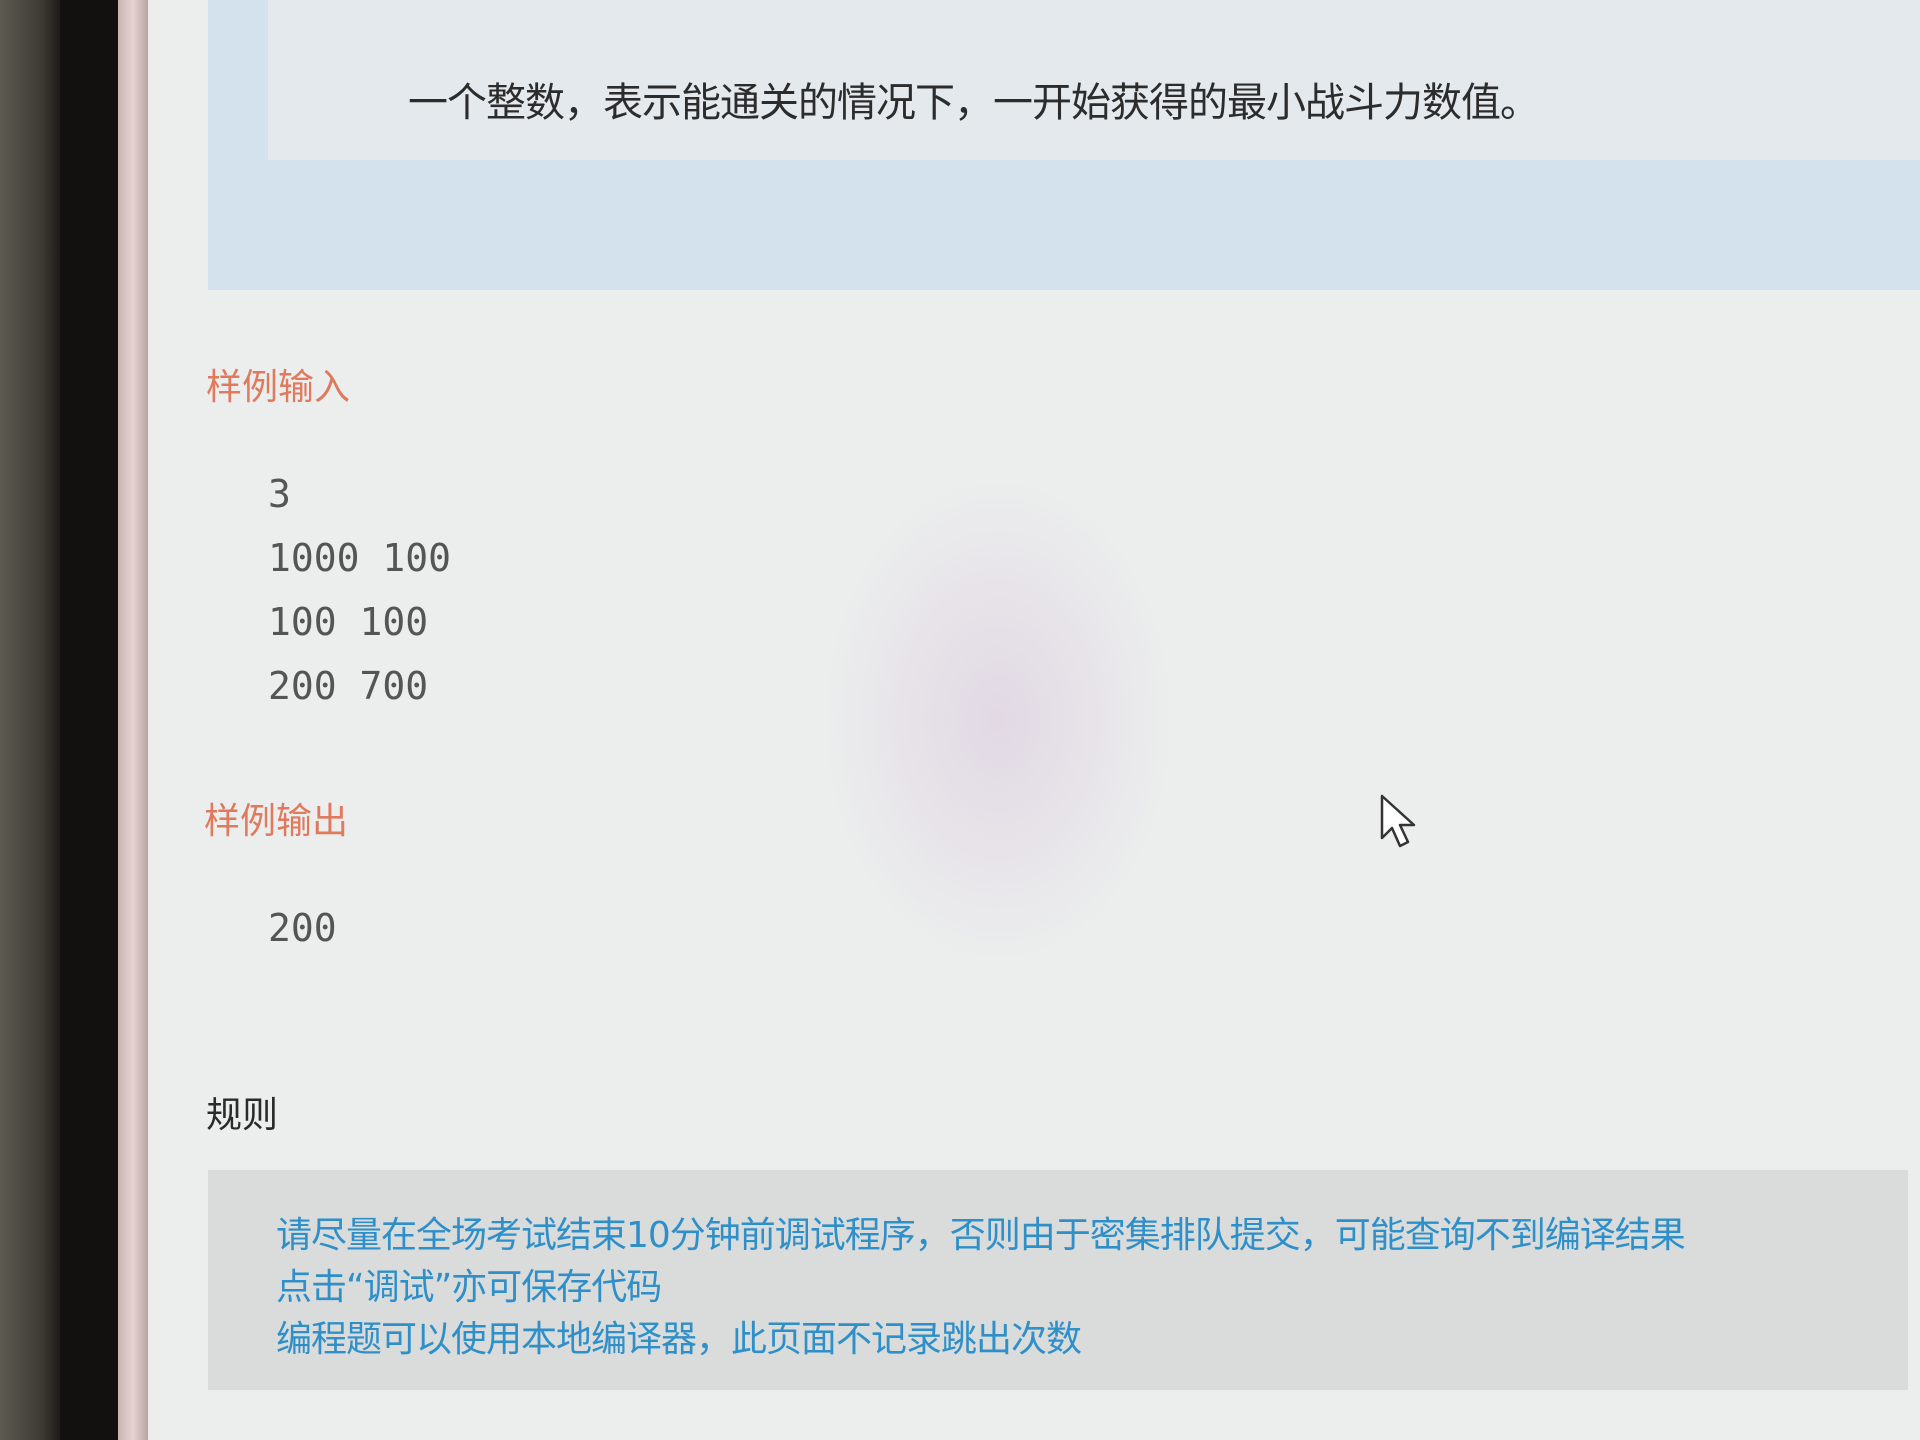  I want to click on sample-input-line: 200 700, so click(348, 686).